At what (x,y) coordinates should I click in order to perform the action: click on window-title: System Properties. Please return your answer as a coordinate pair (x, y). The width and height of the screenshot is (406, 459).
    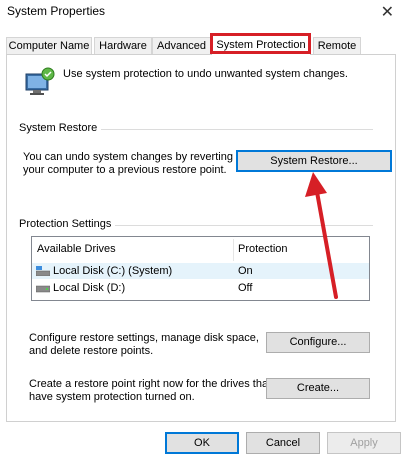
    Looking at the image, I should click on (56, 11).